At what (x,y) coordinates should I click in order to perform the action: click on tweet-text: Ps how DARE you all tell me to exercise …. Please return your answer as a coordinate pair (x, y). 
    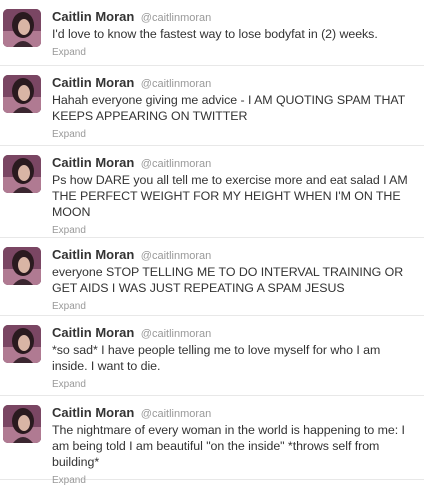
    Looking at the image, I should click on (230, 196).